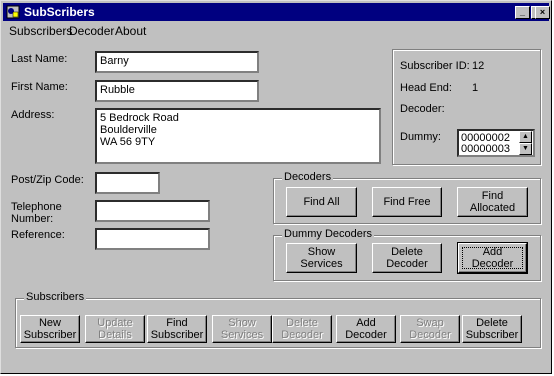 This screenshot has width=554, height=376. What do you see at coordinates (36, 213) in the screenshot?
I see `telephone-label: Telephone Number:` at bounding box center [36, 213].